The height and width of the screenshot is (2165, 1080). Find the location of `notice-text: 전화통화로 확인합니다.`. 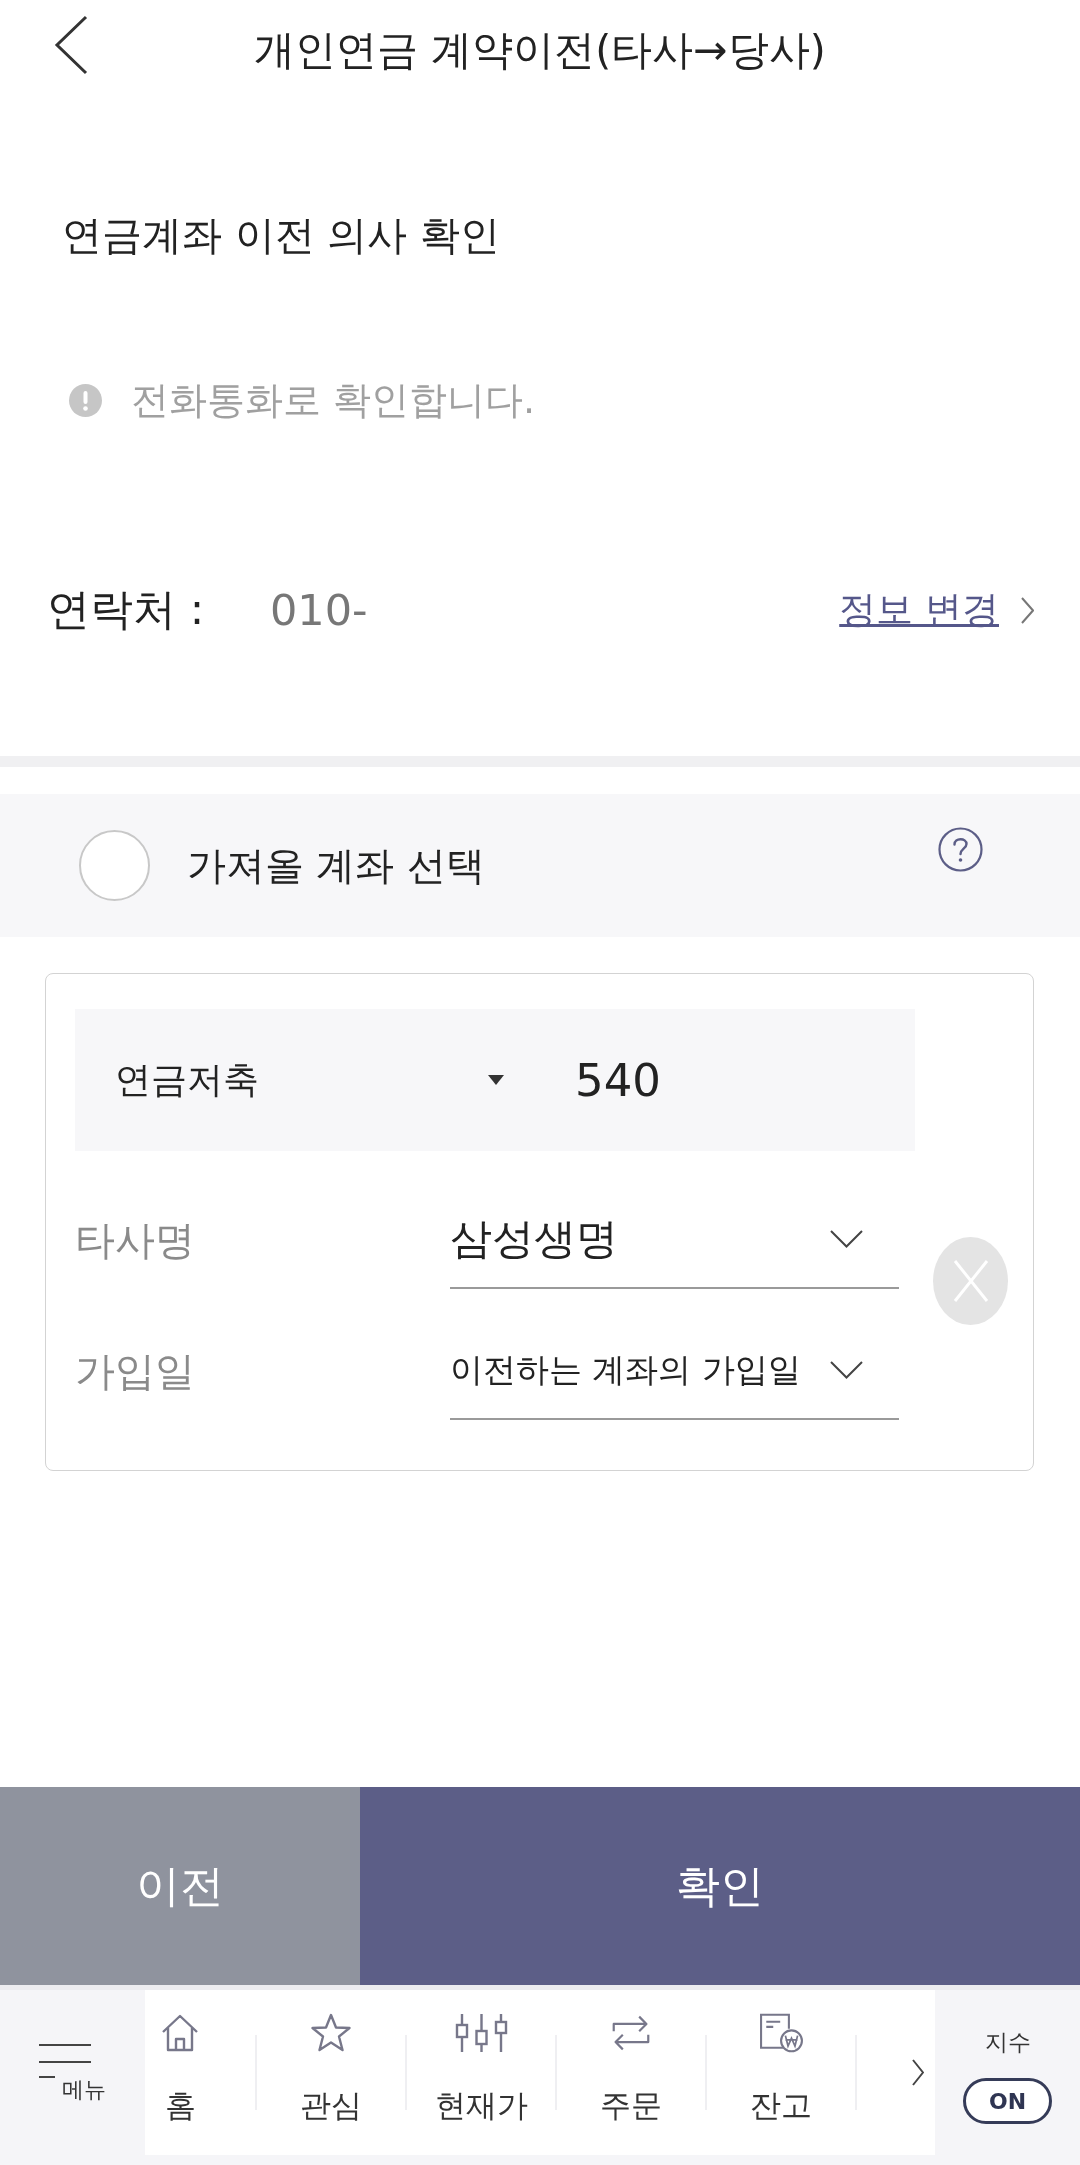

notice-text: 전화통화로 확인합니다. is located at coordinates (333, 400).